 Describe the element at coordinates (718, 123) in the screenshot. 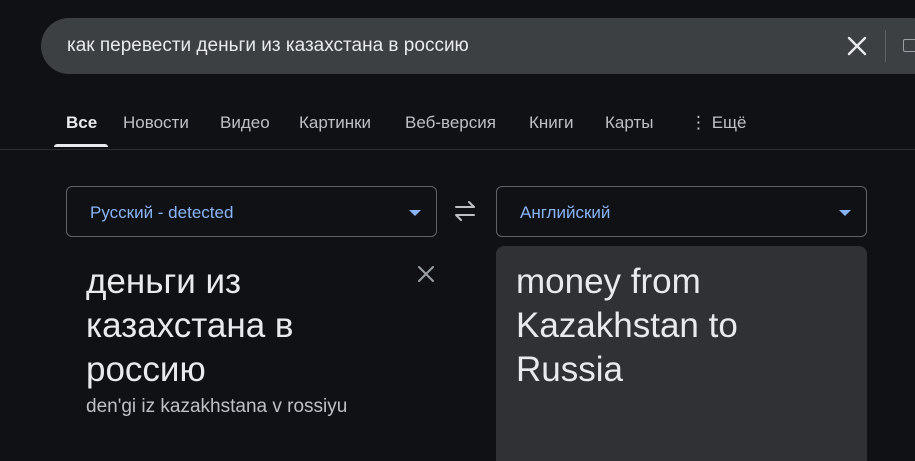

I see `tab-more: ⋮ Ещё` at that location.